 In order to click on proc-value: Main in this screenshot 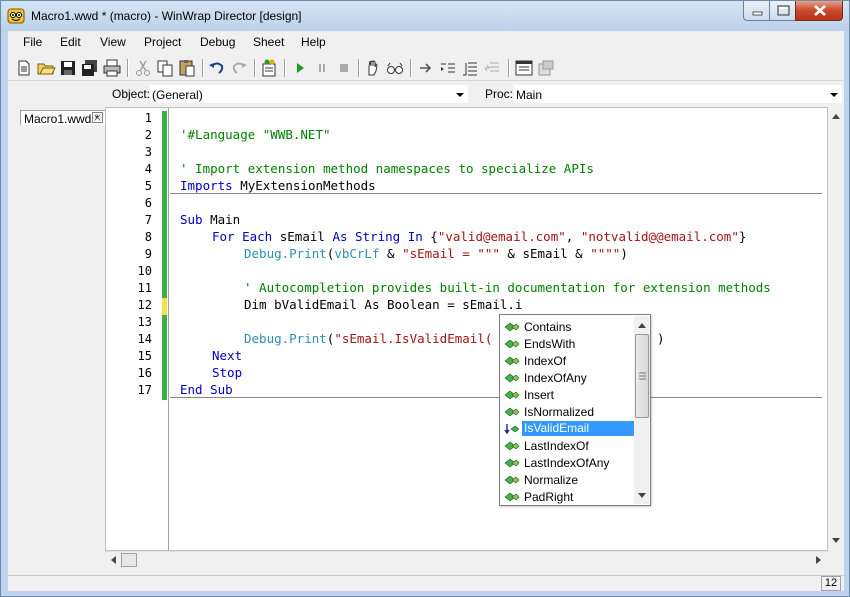, I will do `click(529, 95)`.